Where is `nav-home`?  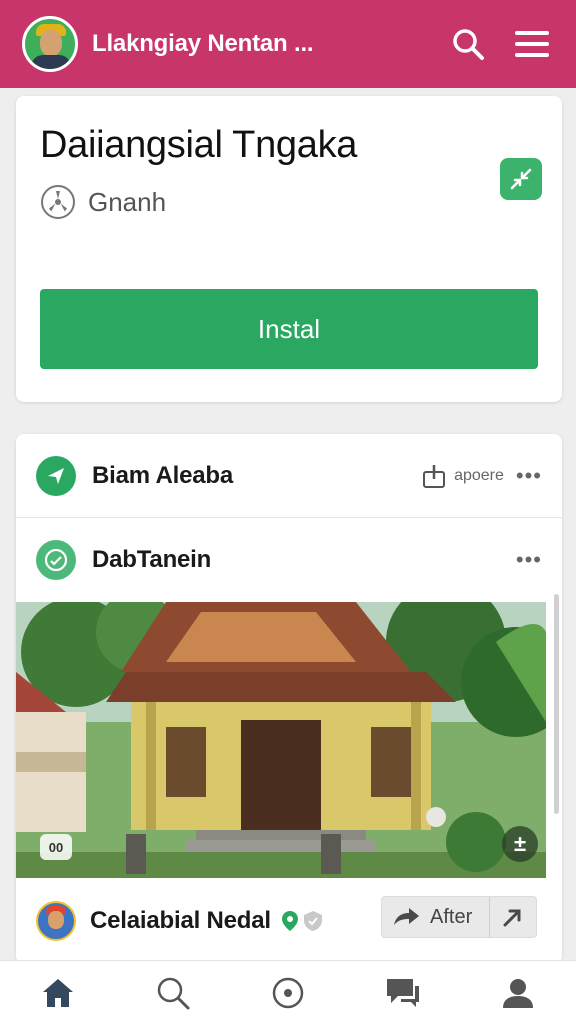 nav-home is located at coordinates (58, 993).